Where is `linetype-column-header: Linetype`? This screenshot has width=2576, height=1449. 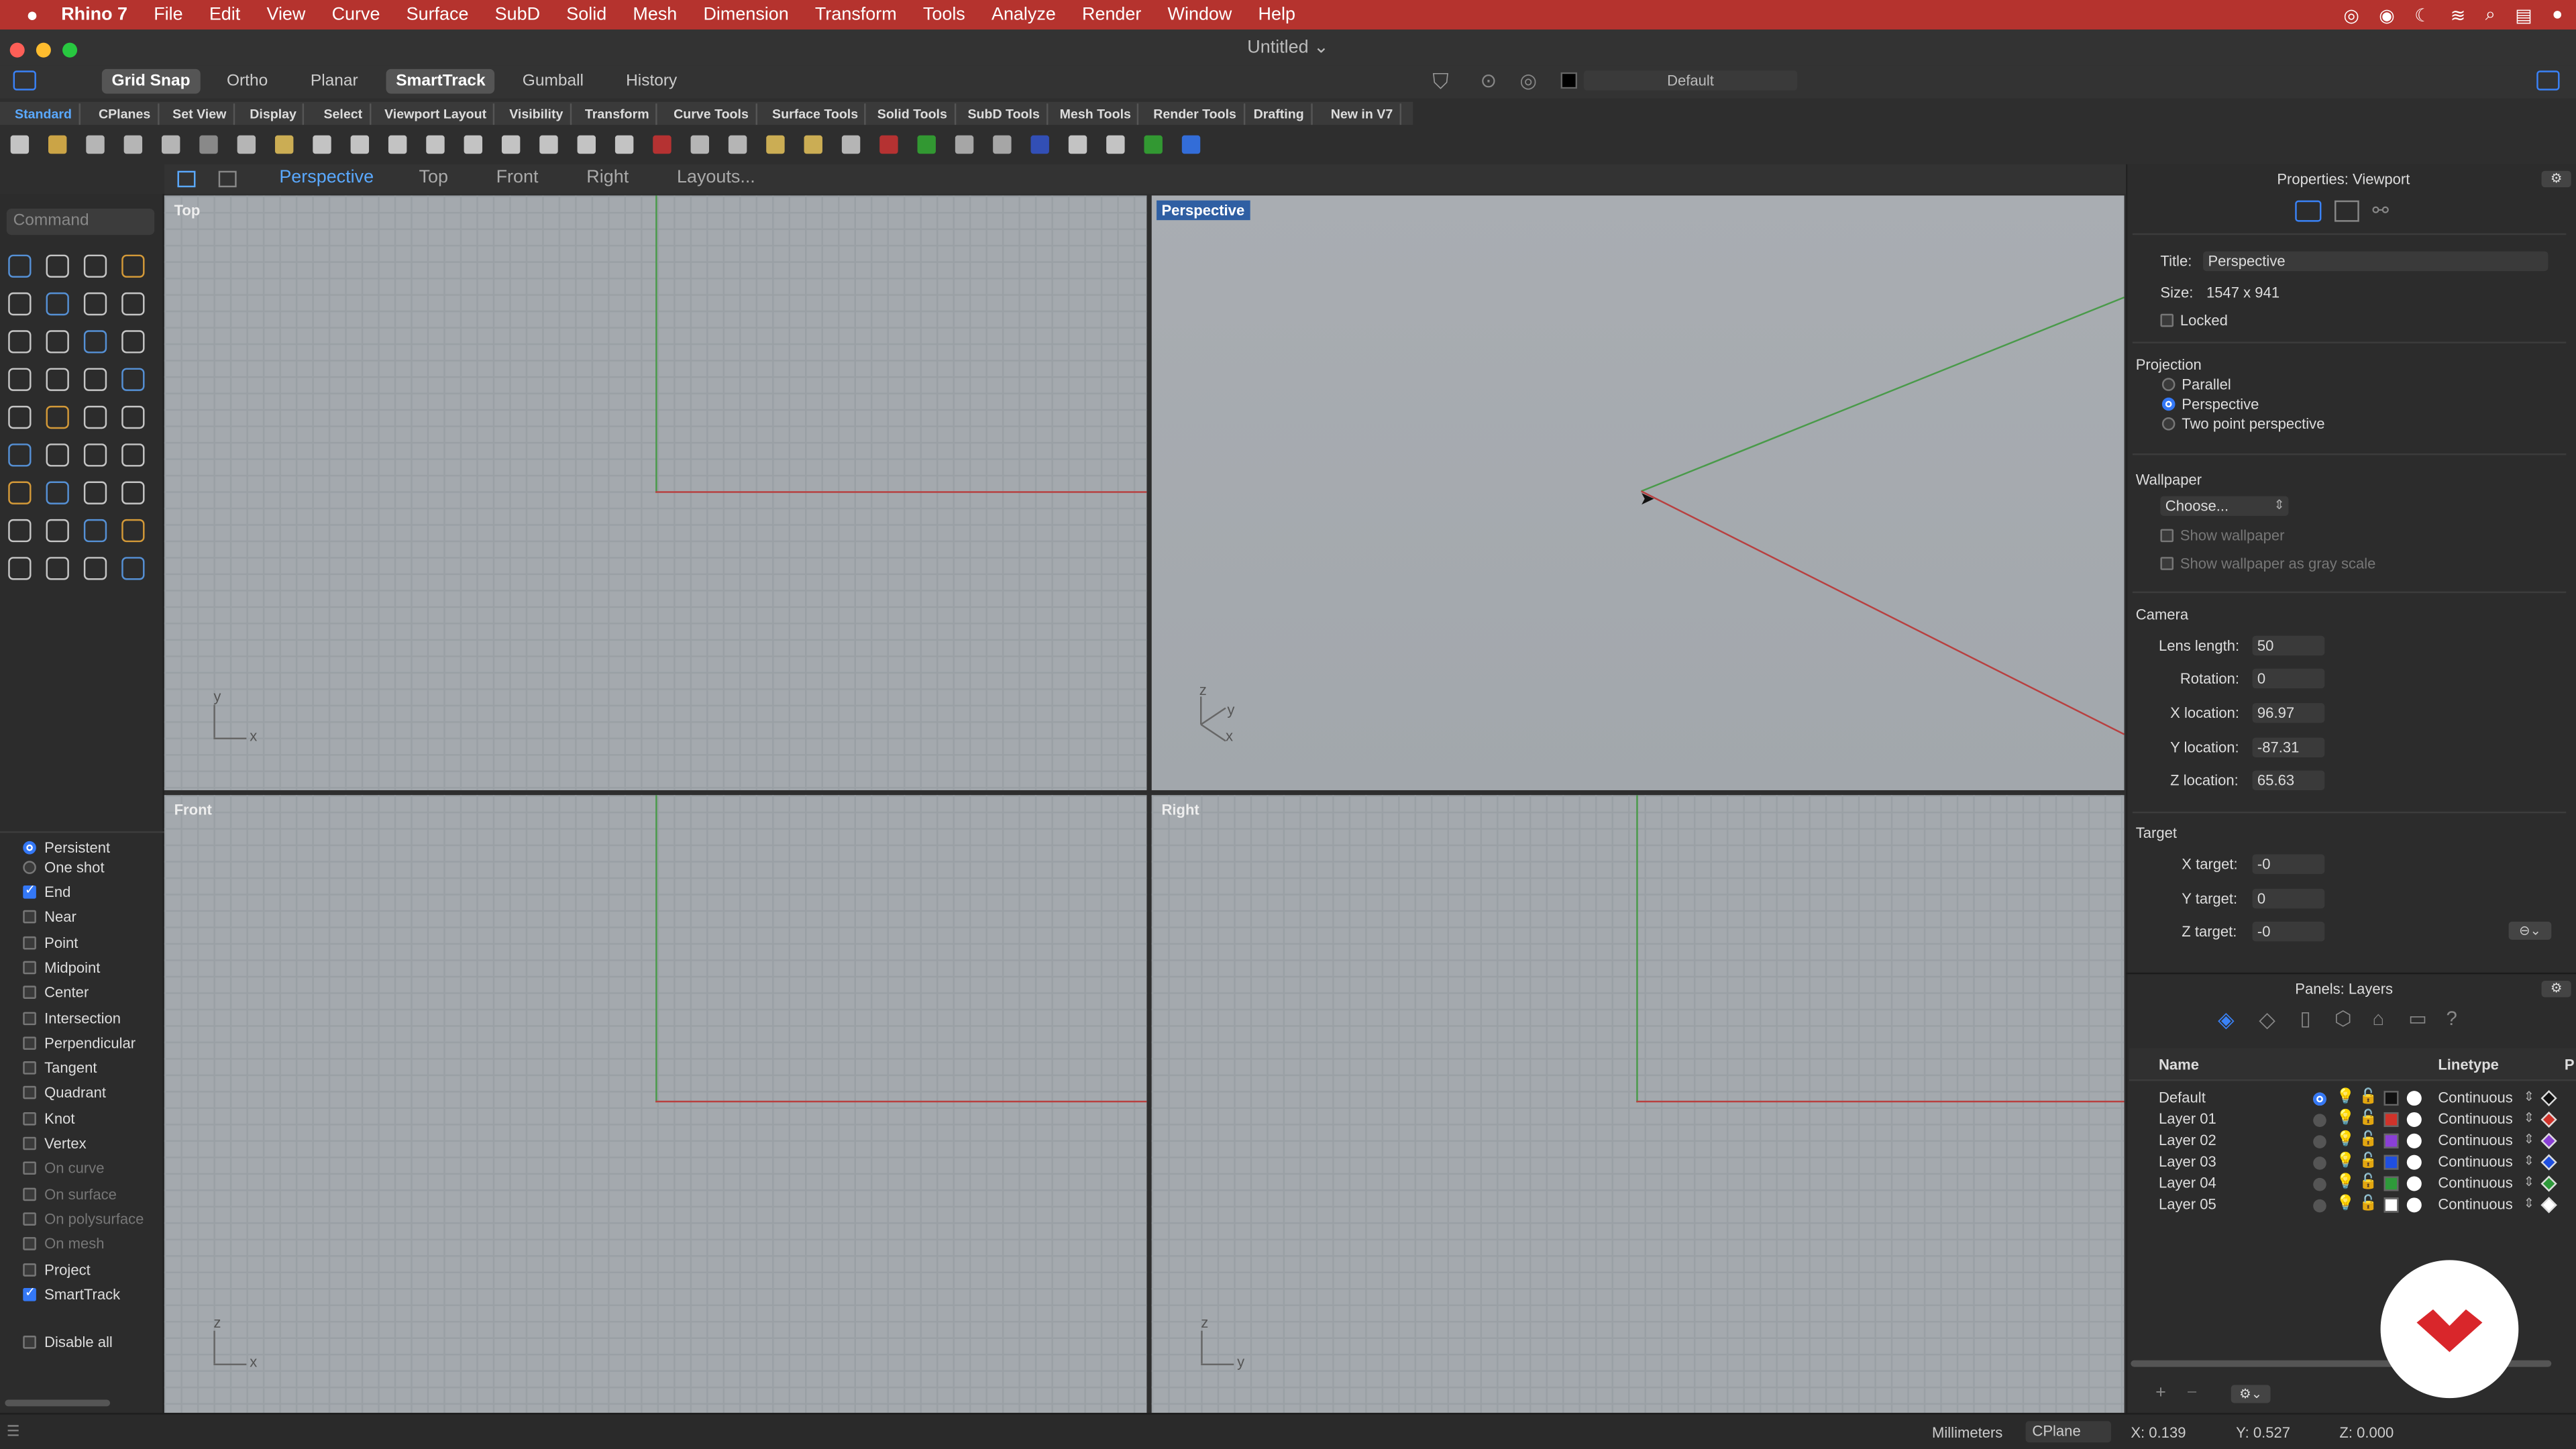 linetype-column-header: Linetype is located at coordinates (2468, 1065).